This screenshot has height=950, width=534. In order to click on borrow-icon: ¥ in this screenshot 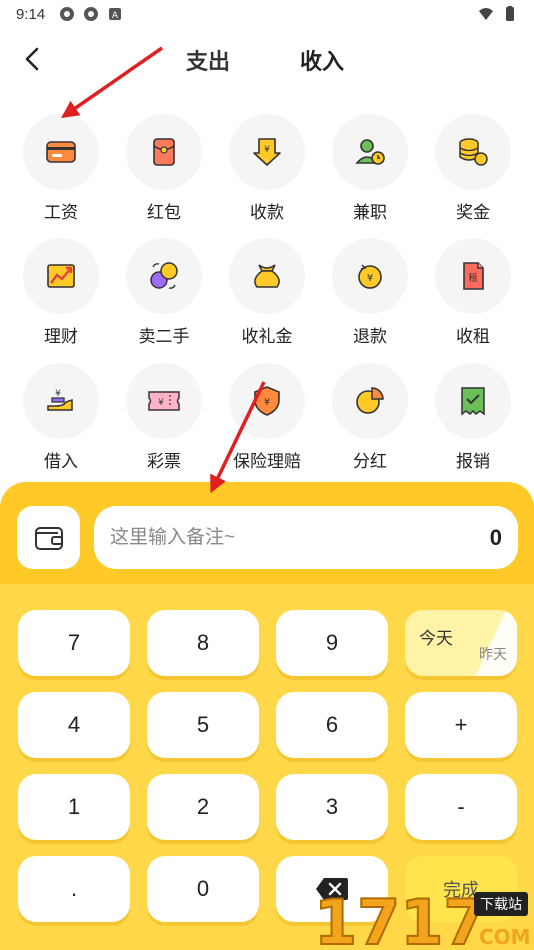, I will do `click(60, 400)`.